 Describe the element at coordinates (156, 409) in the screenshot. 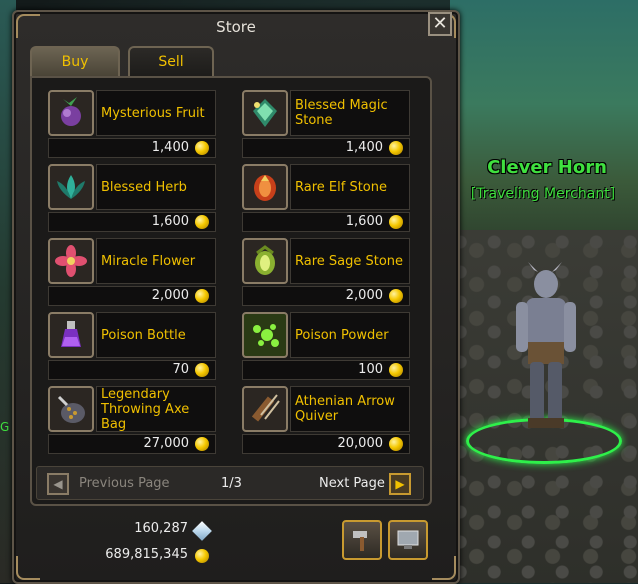

I see `item-name: Legendary Throwing Axe Bag` at that location.